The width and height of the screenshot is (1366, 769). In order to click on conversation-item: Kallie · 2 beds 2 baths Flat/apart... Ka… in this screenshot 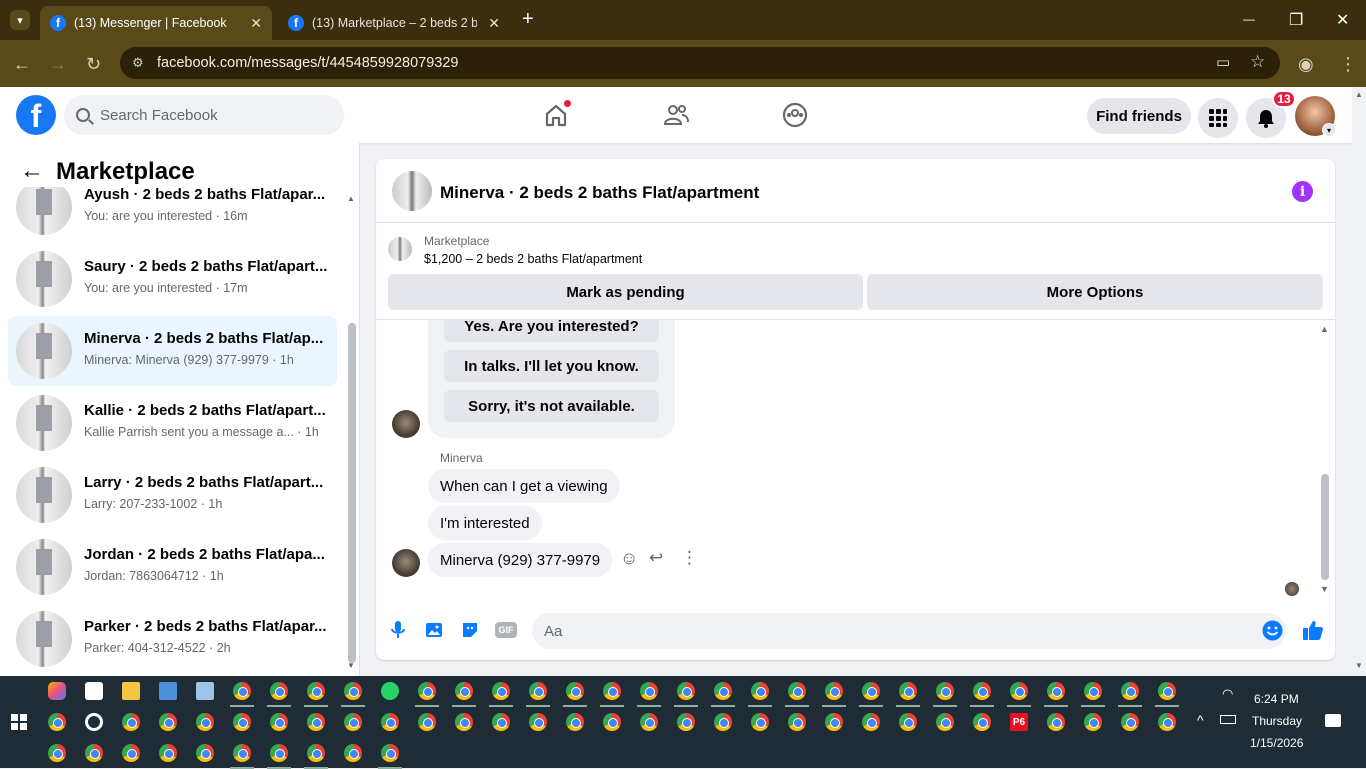, I will do `click(172, 423)`.